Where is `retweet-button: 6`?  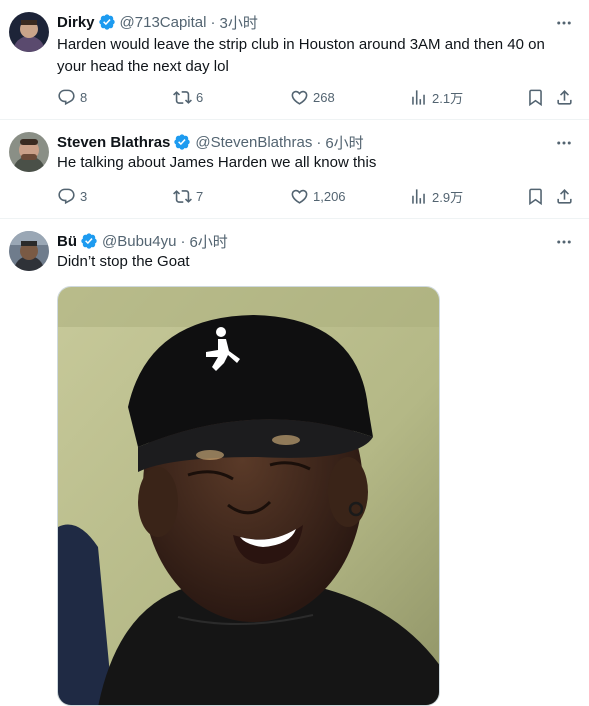 retweet-button: 6 is located at coordinates (188, 97).